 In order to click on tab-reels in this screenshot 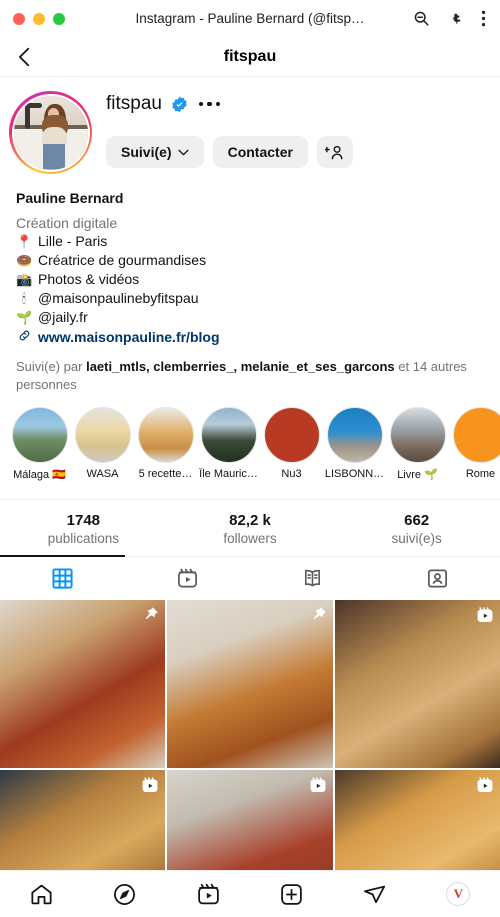, I will do `click(187, 578)`.